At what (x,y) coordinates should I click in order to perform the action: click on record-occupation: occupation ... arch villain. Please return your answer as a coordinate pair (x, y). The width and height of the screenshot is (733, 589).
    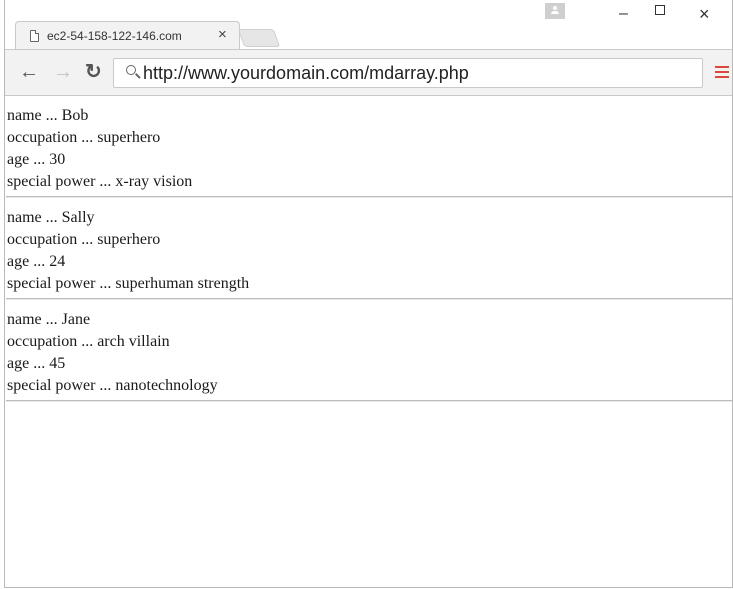
    Looking at the image, I should click on (88, 341).